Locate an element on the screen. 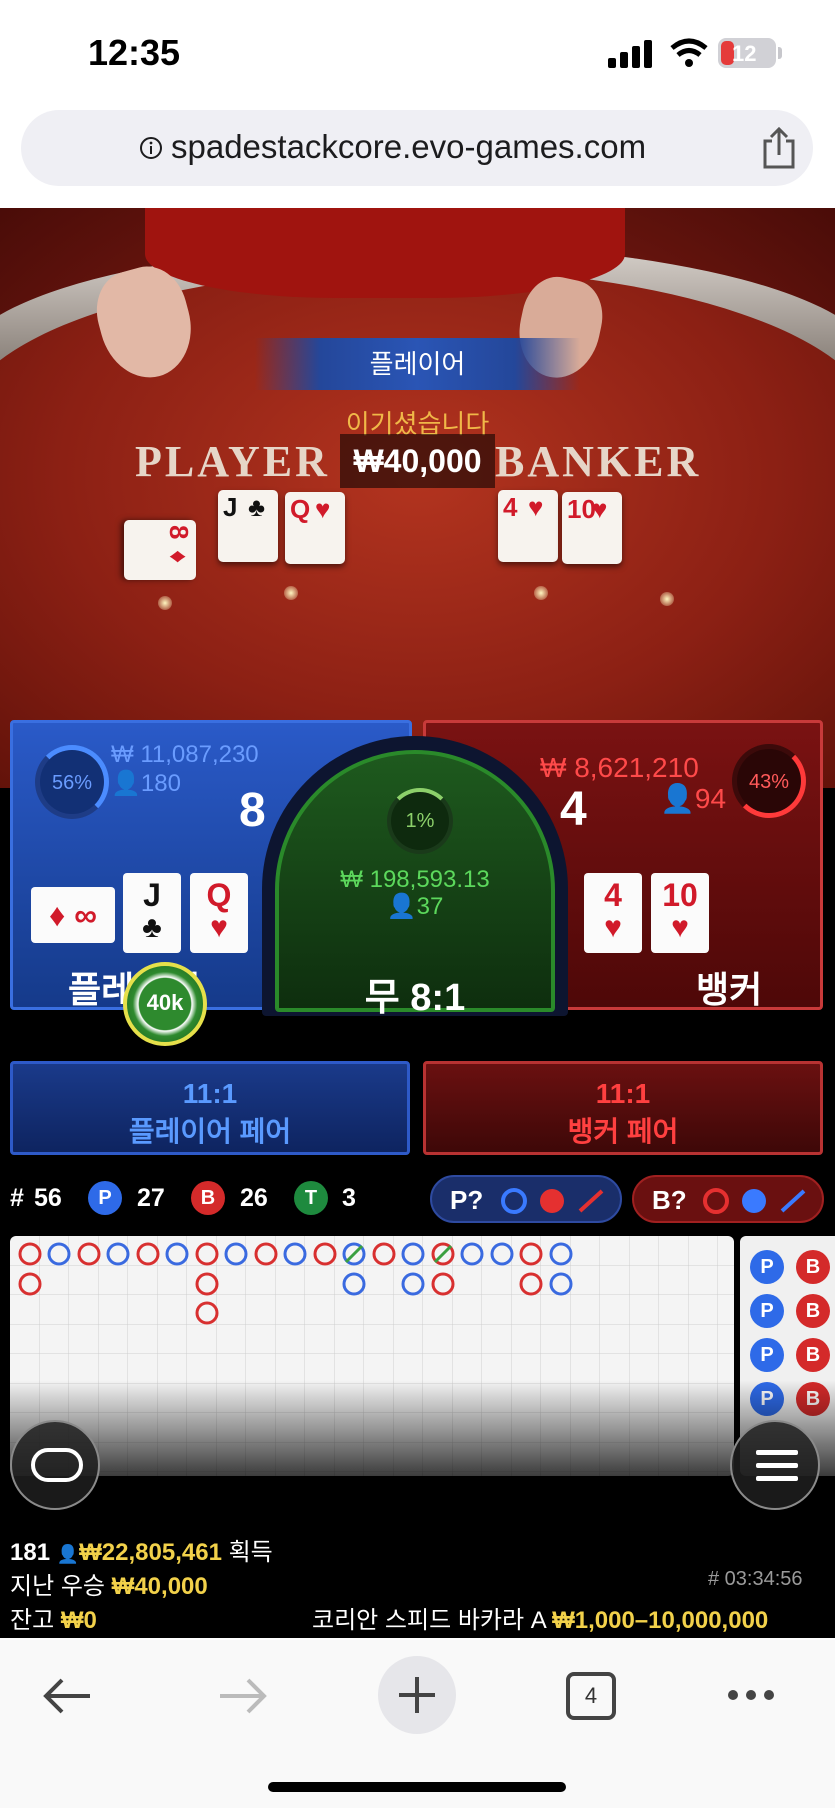 This screenshot has height=1808, width=835. lobby-icon is located at coordinates (57, 1465).